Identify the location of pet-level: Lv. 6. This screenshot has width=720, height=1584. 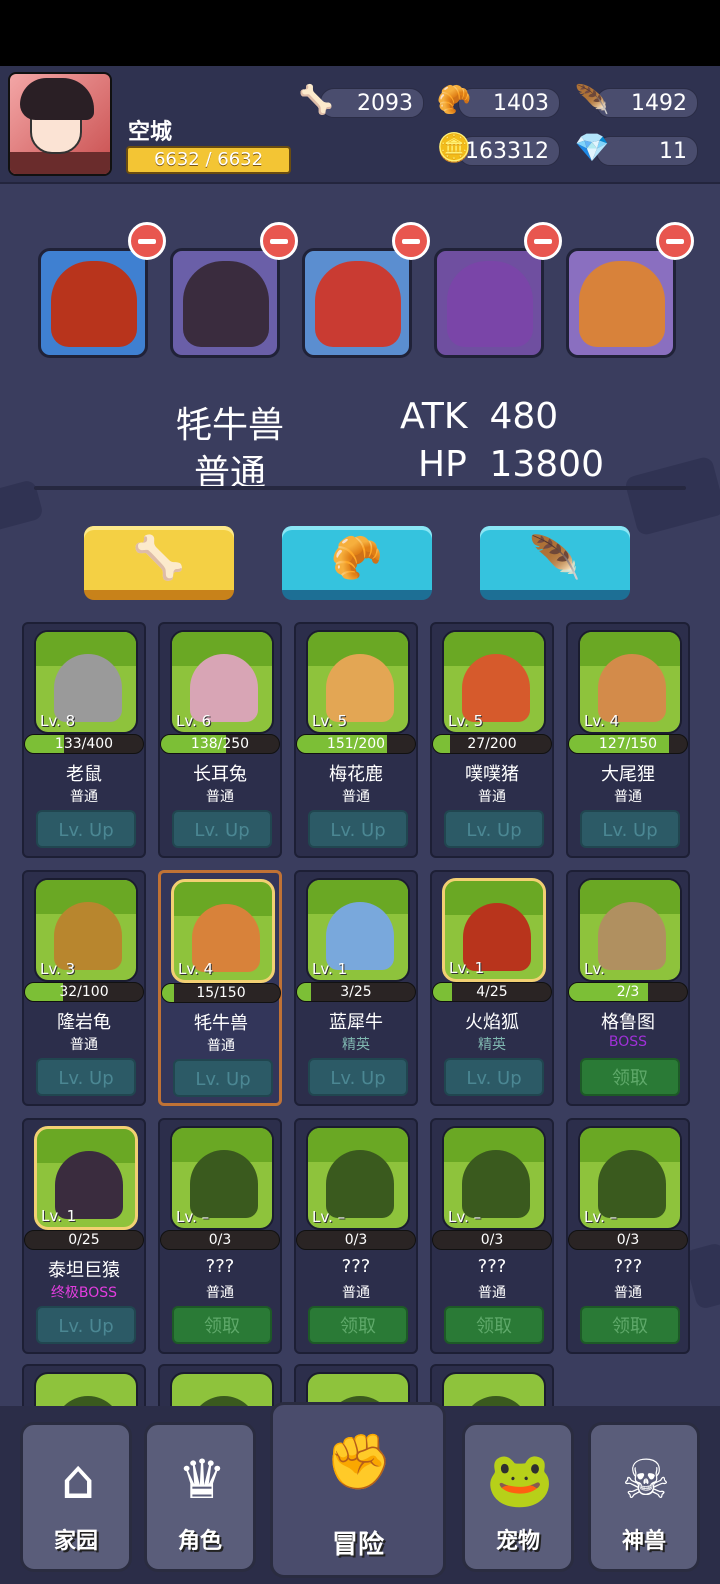
(194, 721).